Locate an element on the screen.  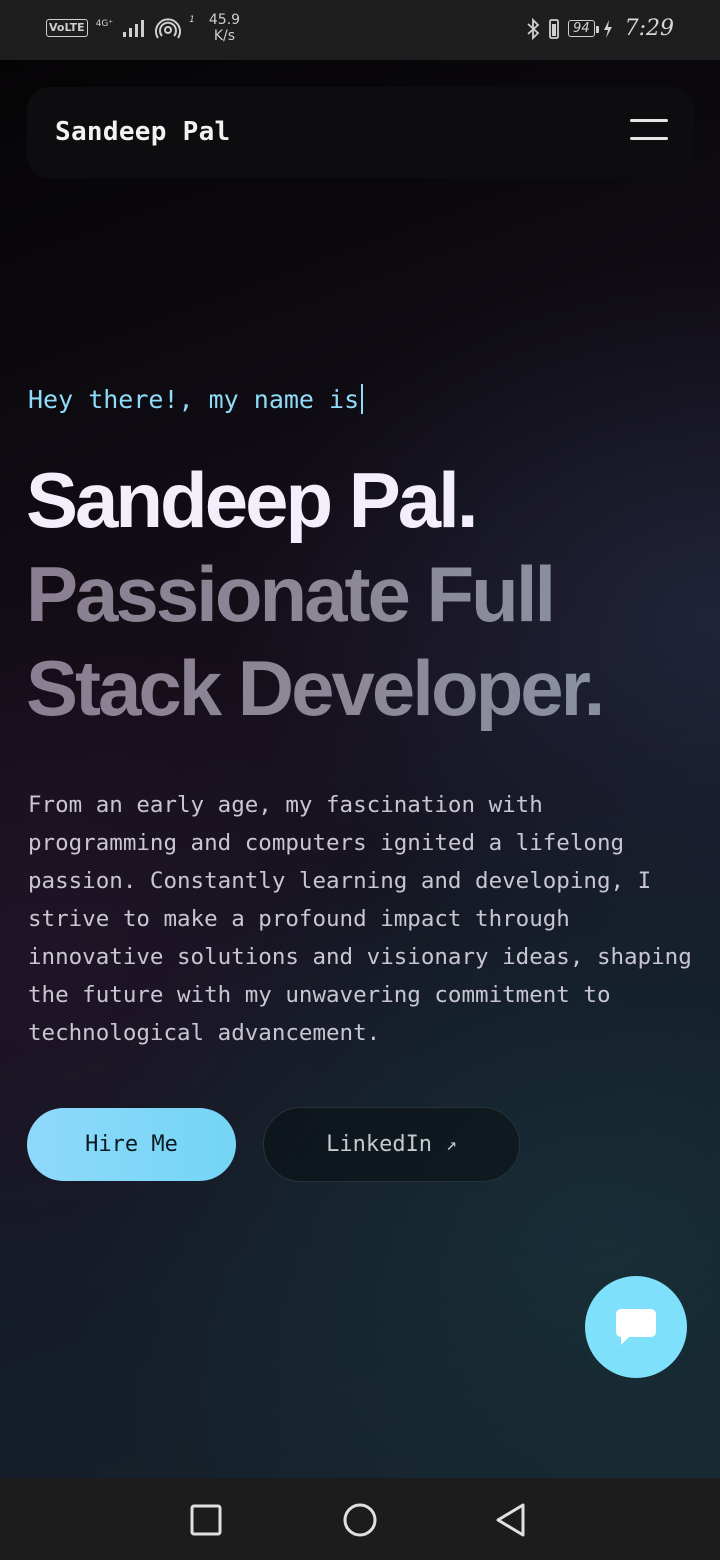
speed-unit: K/s is located at coordinates (224, 36).